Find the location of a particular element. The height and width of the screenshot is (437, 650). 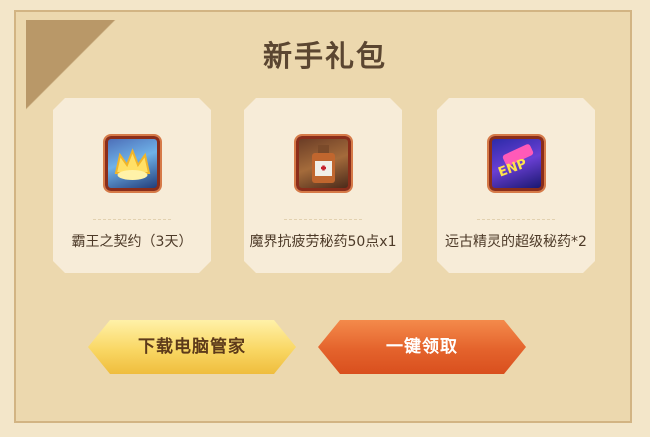

potion-bottle-graphic is located at coordinates (323, 163).